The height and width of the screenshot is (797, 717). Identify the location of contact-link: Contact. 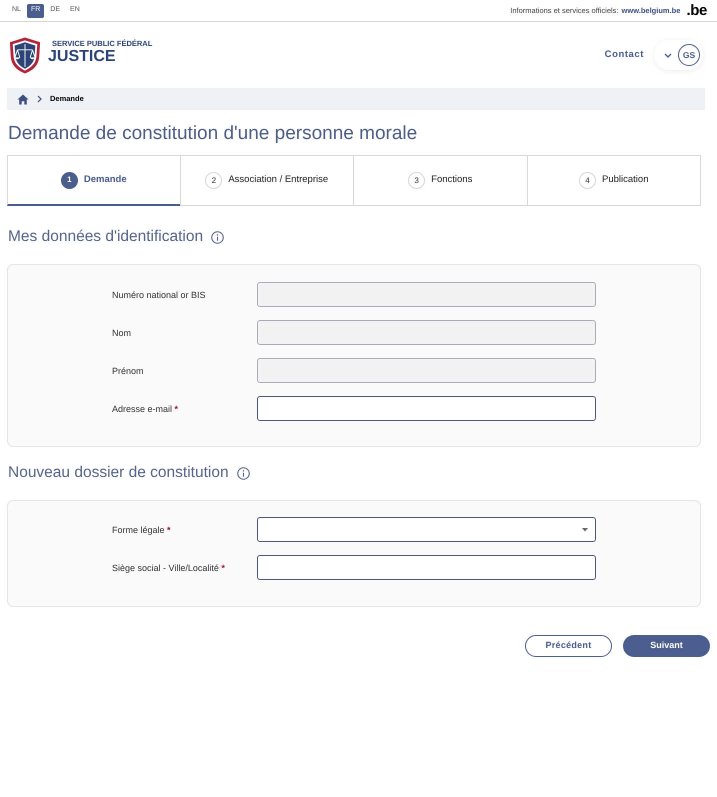
(624, 55).